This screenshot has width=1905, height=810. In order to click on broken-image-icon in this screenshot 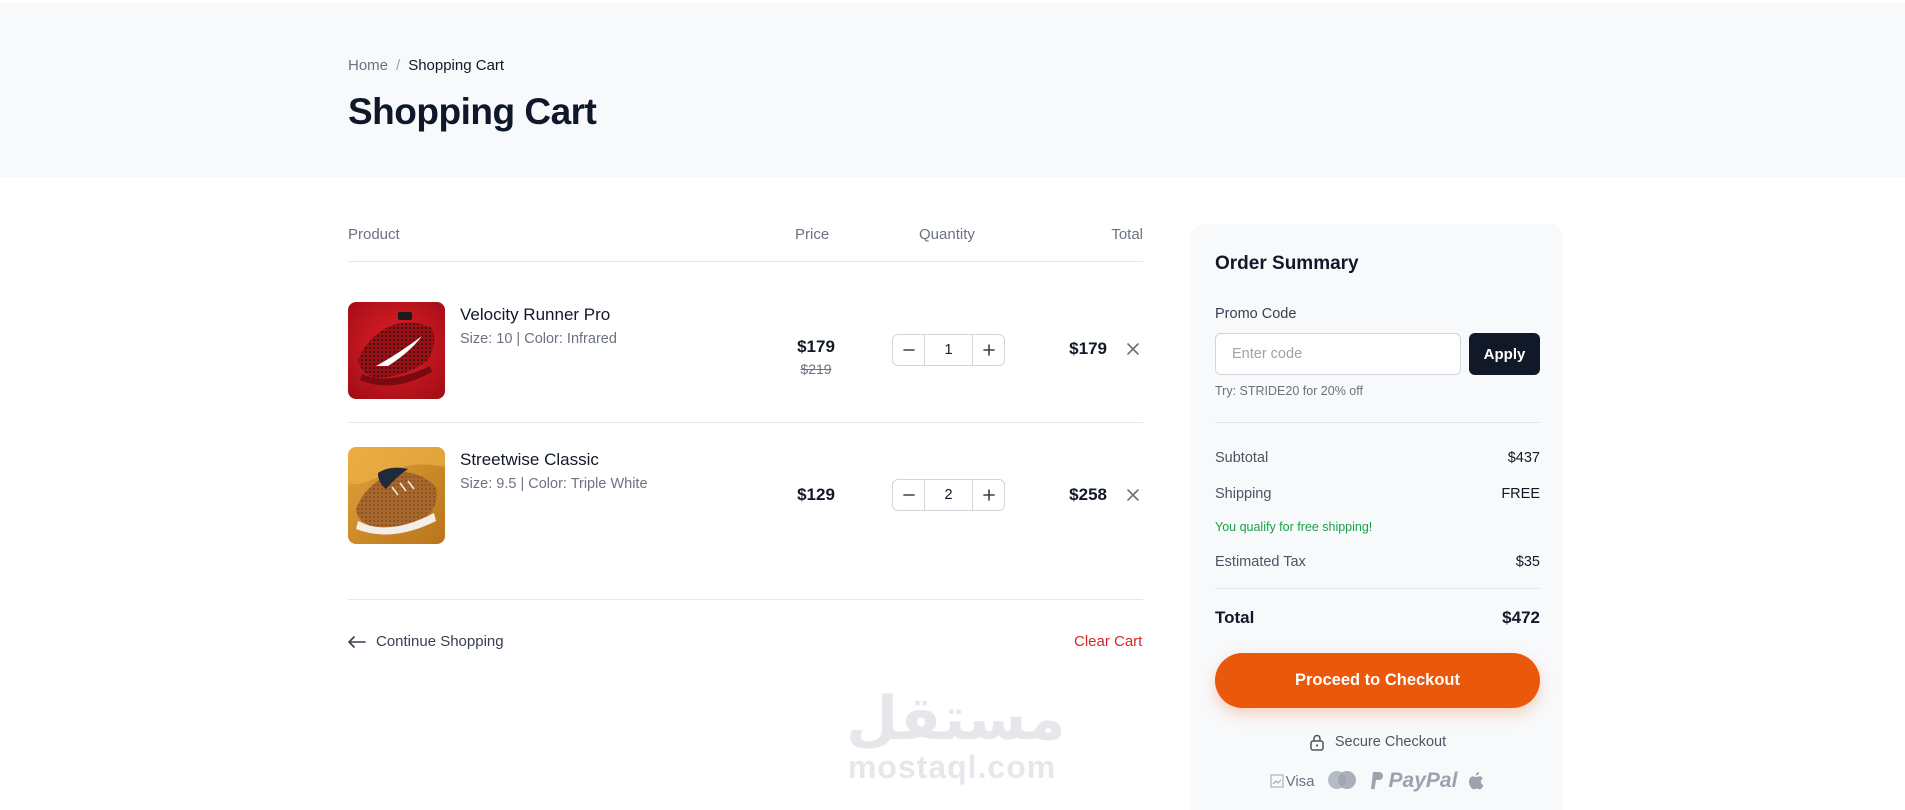, I will do `click(1277, 781)`.